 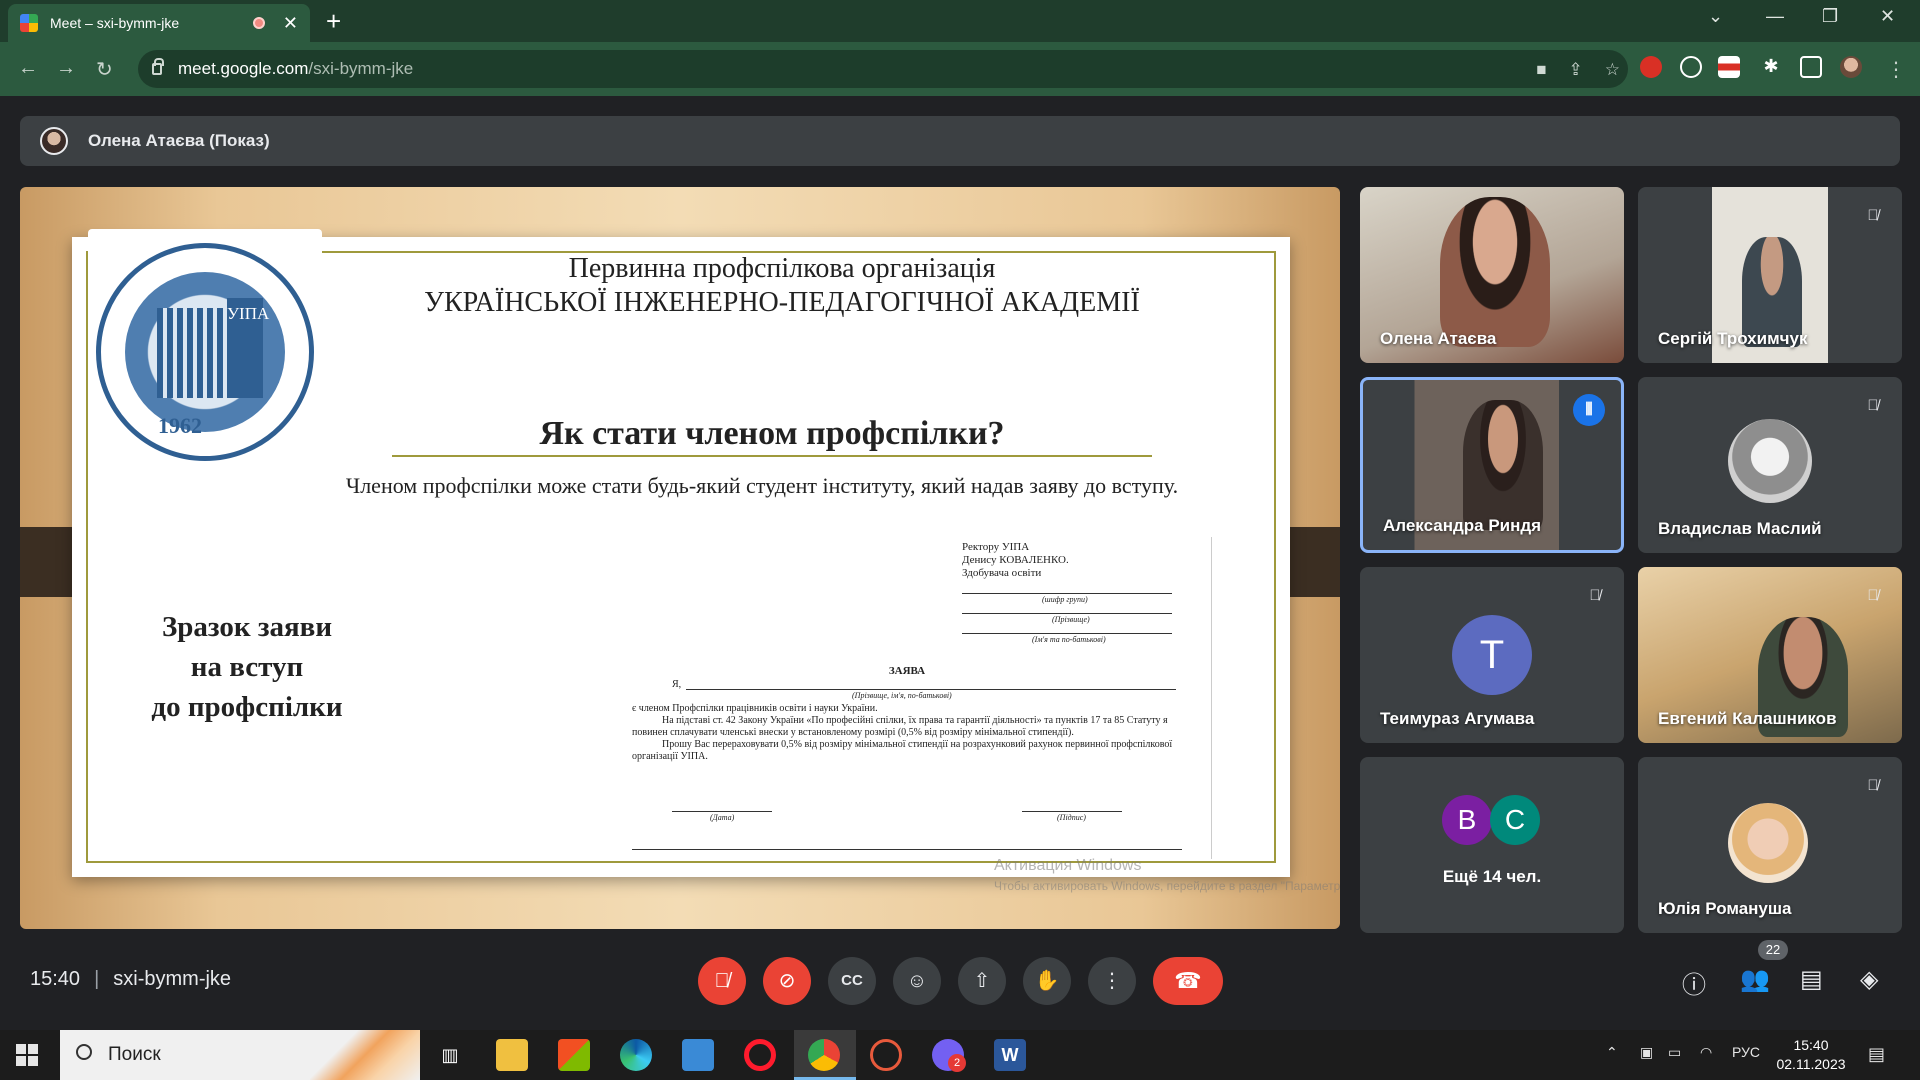 I want to click on more-options-button: ⋮, so click(x=1112, y=981).